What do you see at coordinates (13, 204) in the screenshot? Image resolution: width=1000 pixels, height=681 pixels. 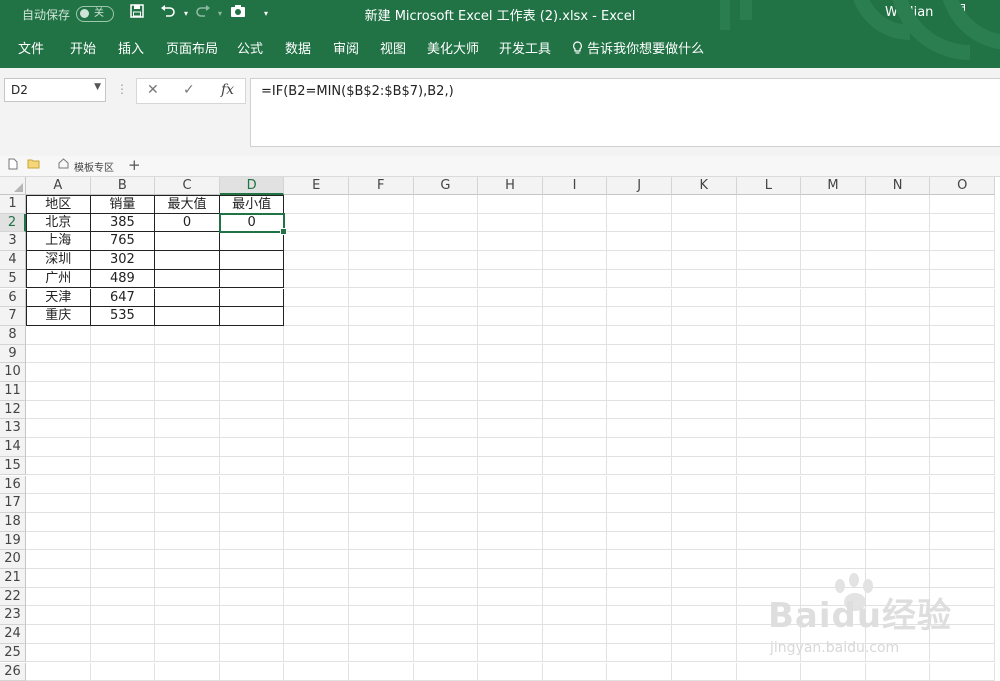 I see `row-header: 1` at bounding box center [13, 204].